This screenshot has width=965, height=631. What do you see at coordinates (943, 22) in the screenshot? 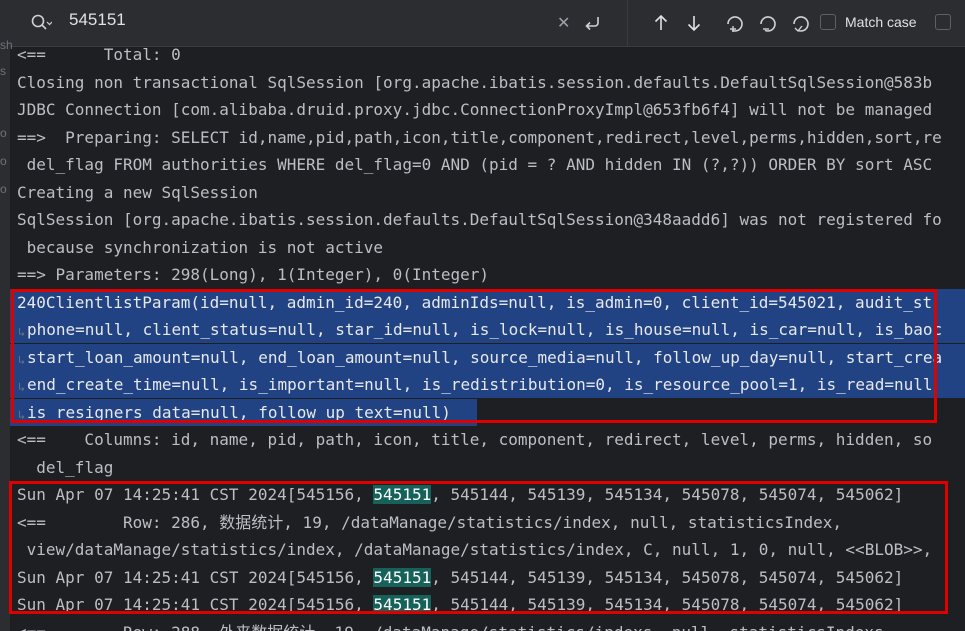
I see `words-checkbox` at bounding box center [943, 22].